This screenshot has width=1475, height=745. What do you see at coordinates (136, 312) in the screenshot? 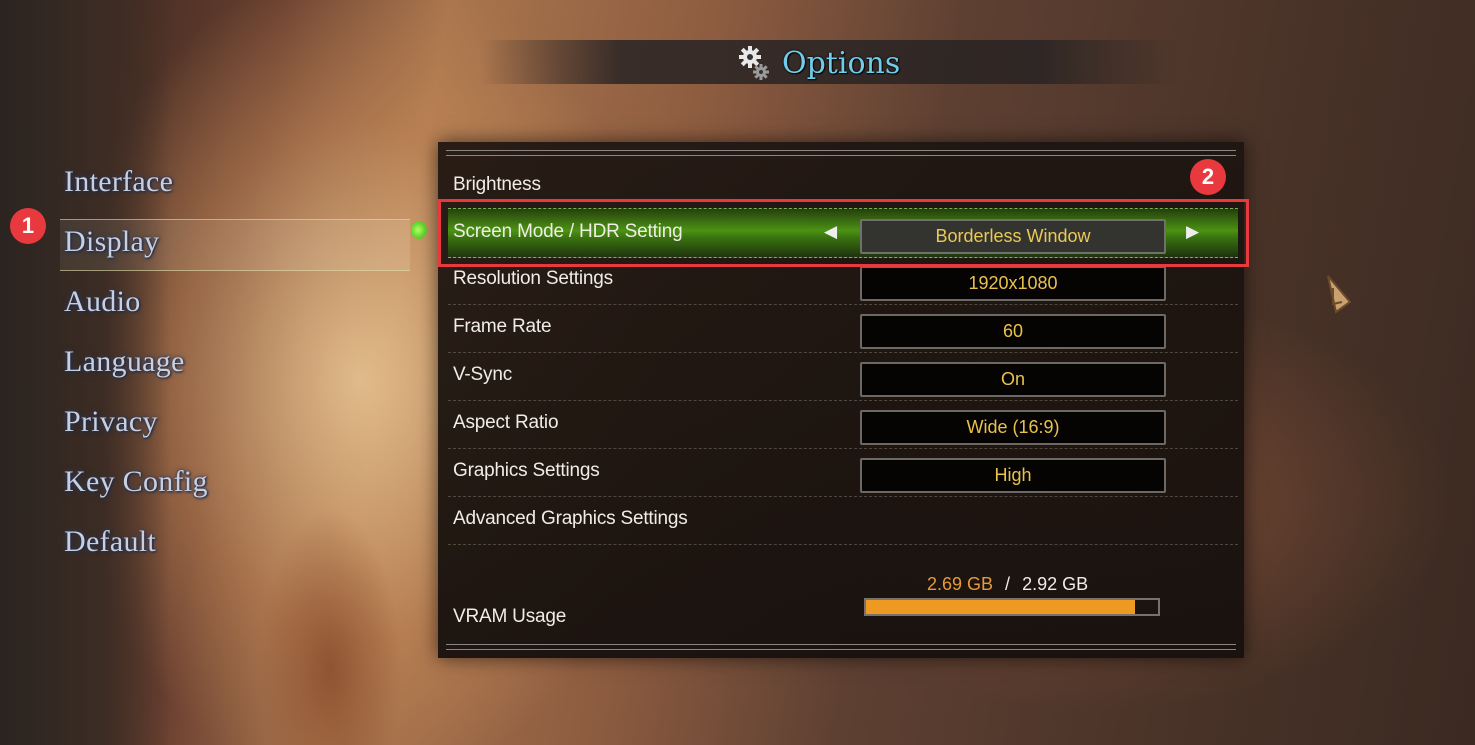
I see `sidebar-item-audio: Audio` at bounding box center [136, 312].